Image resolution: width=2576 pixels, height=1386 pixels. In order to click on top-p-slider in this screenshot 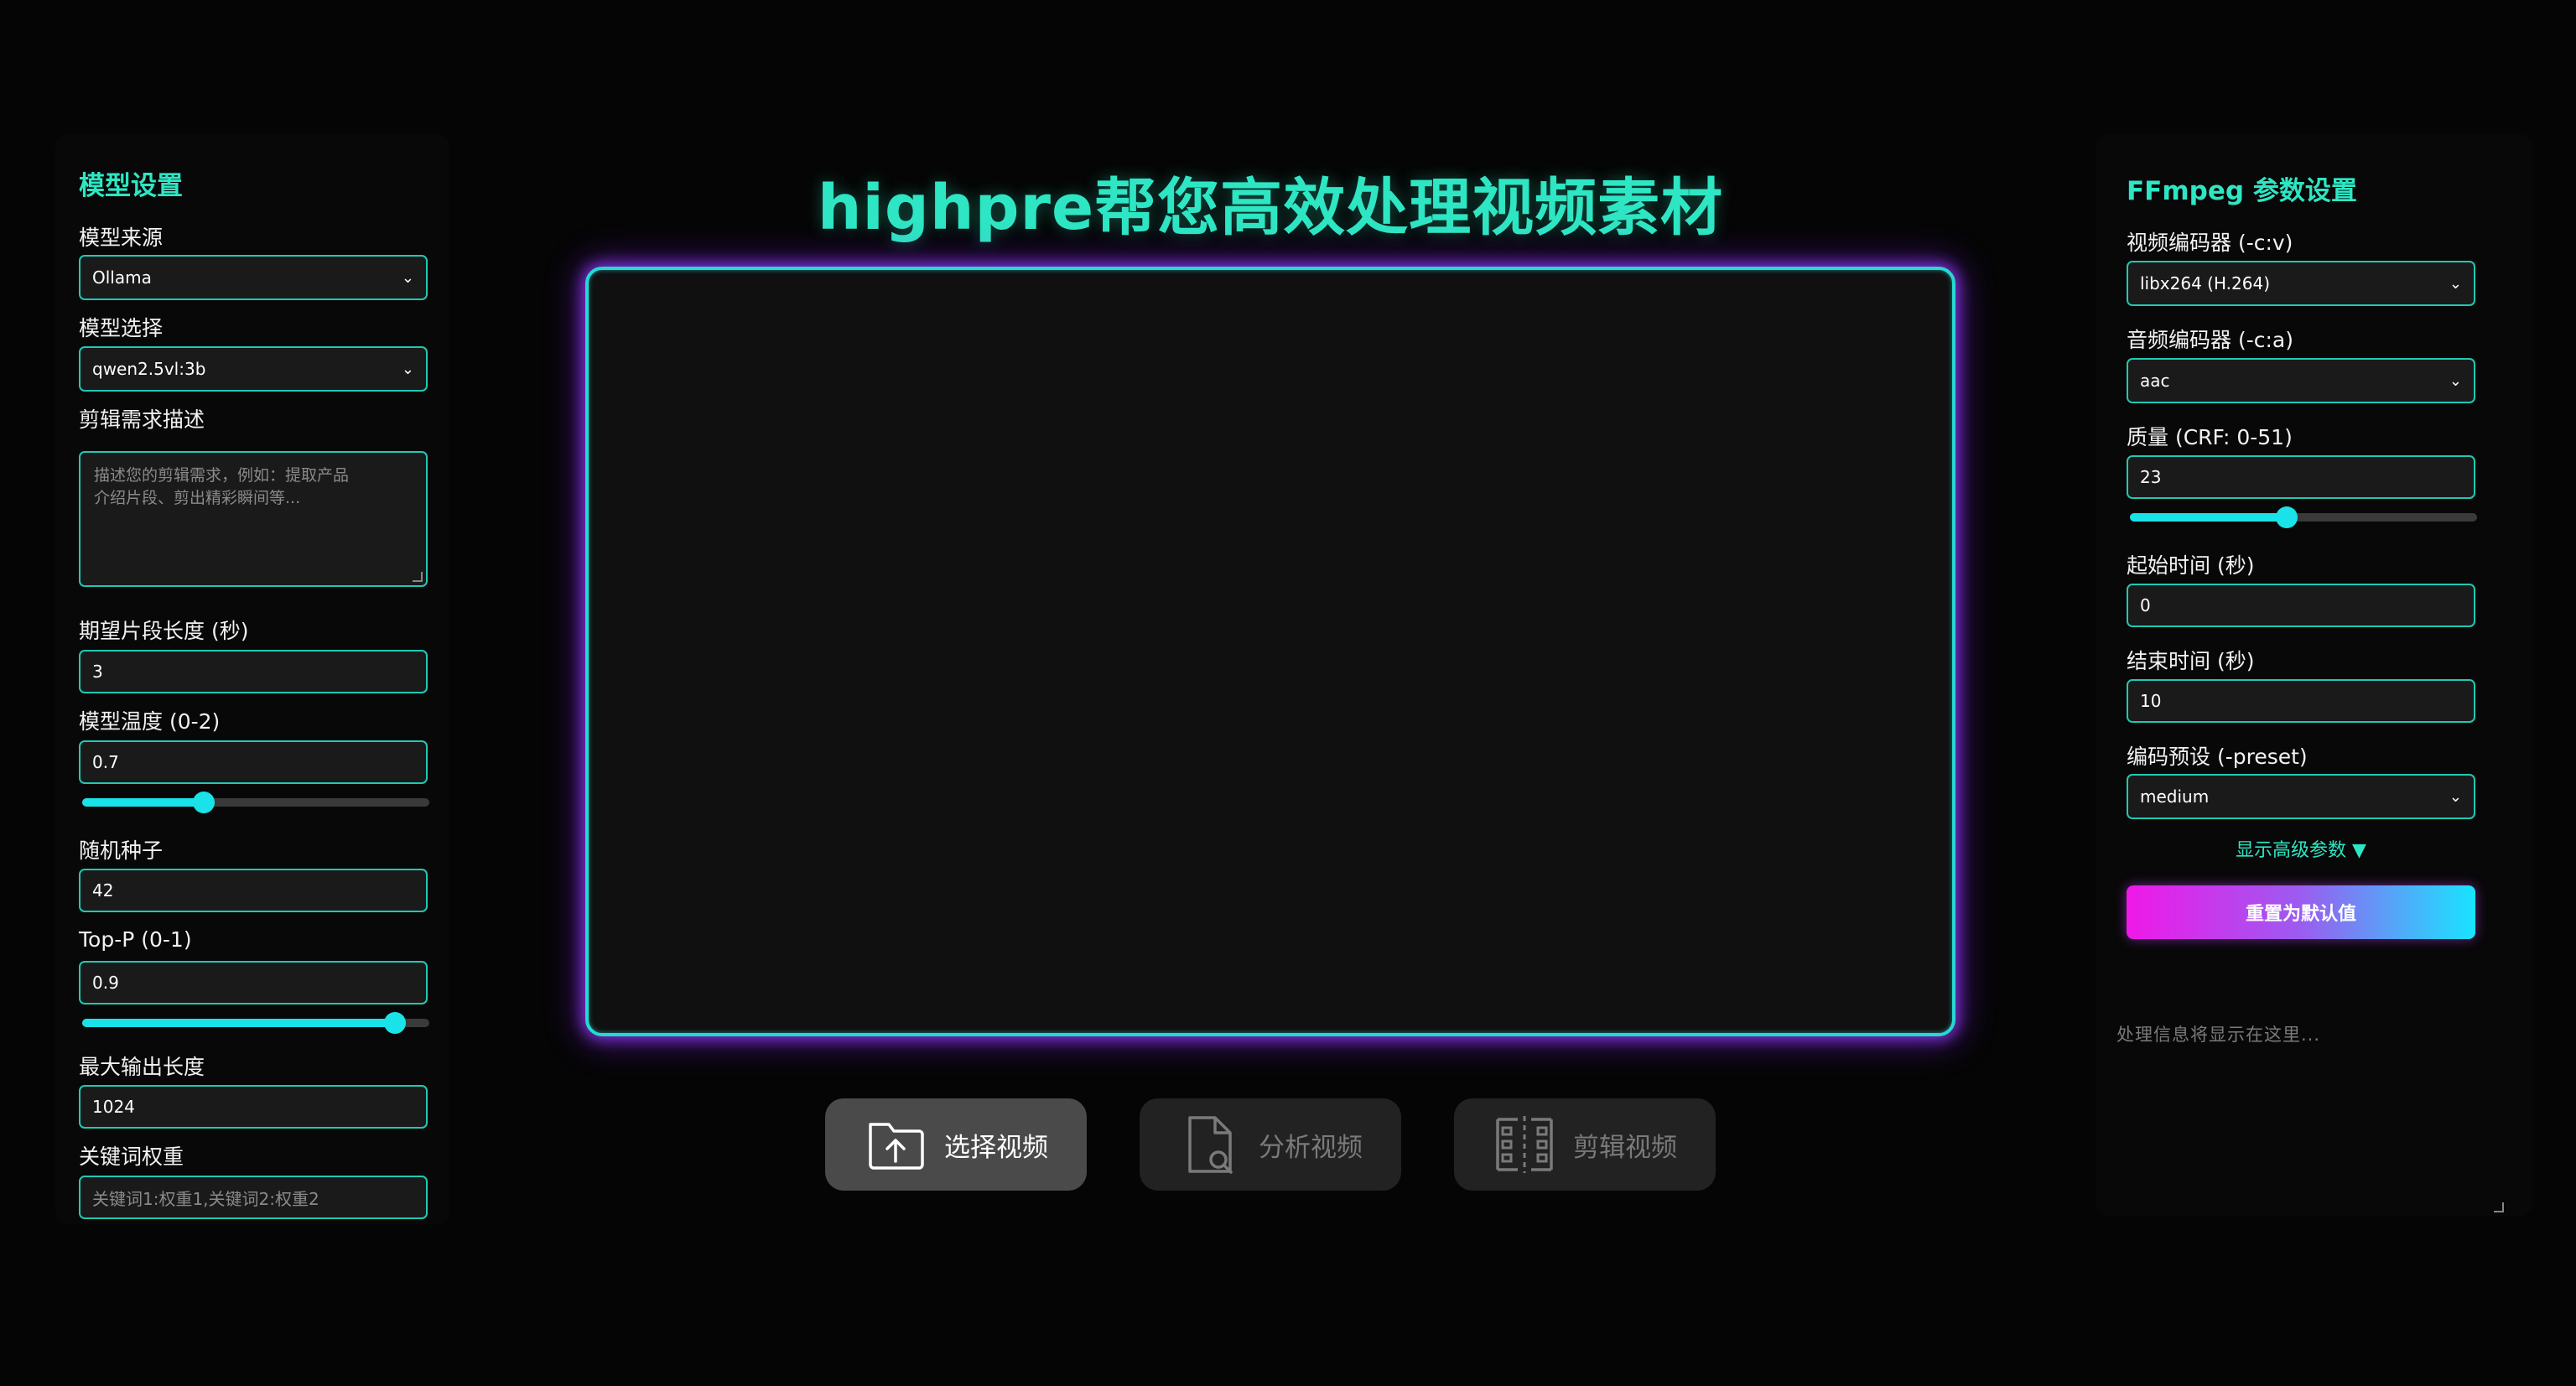, I will do `click(255, 1023)`.